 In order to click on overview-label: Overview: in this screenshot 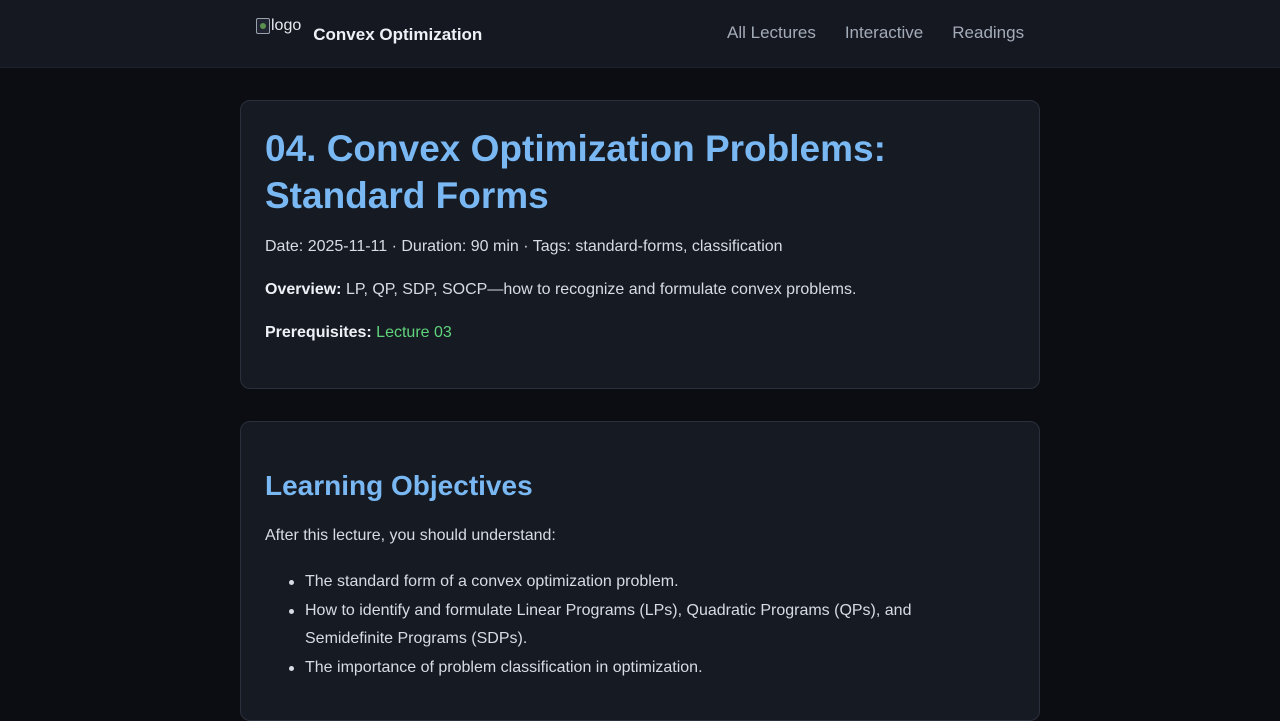, I will do `click(303, 289)`.